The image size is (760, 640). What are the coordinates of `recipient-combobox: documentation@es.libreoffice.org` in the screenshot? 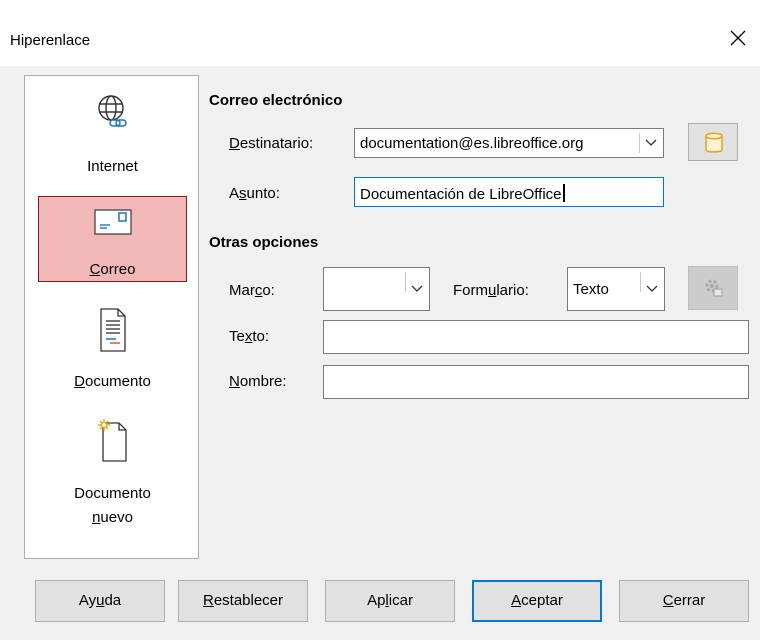 It's located at (509, 143).